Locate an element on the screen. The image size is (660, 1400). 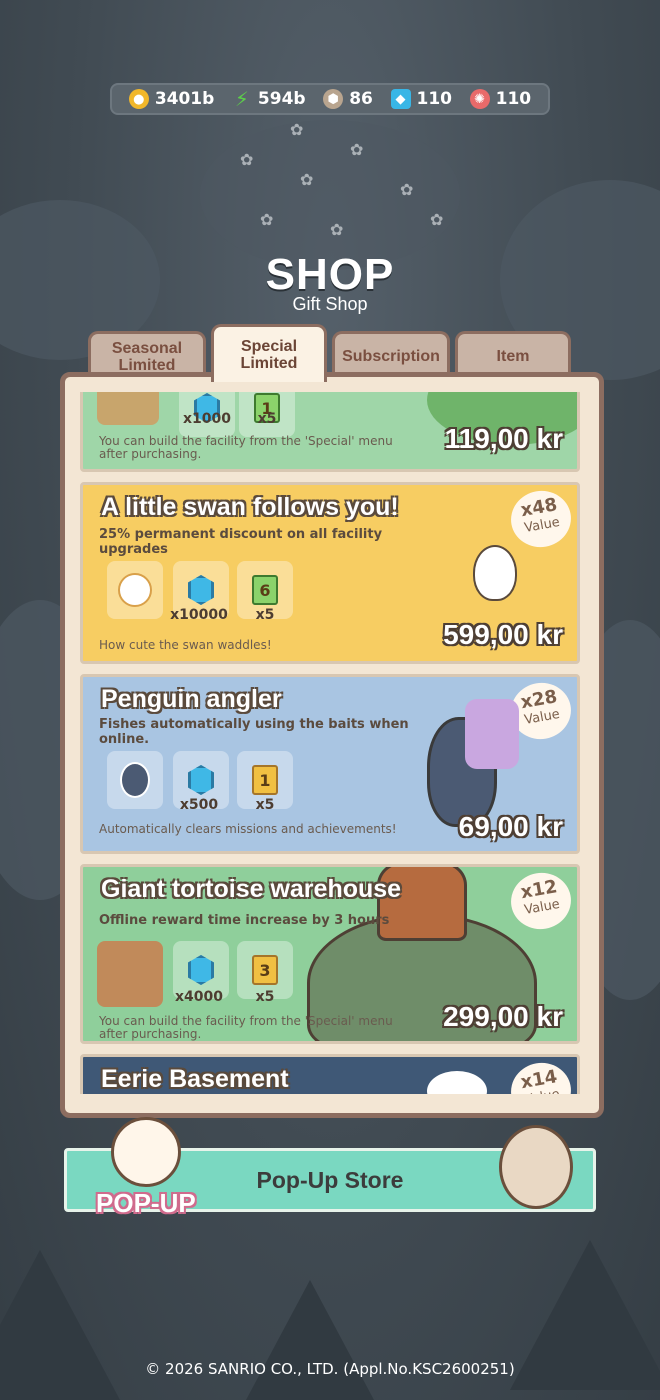
cat-mascot-icon is located at coordinates (146, 1152).